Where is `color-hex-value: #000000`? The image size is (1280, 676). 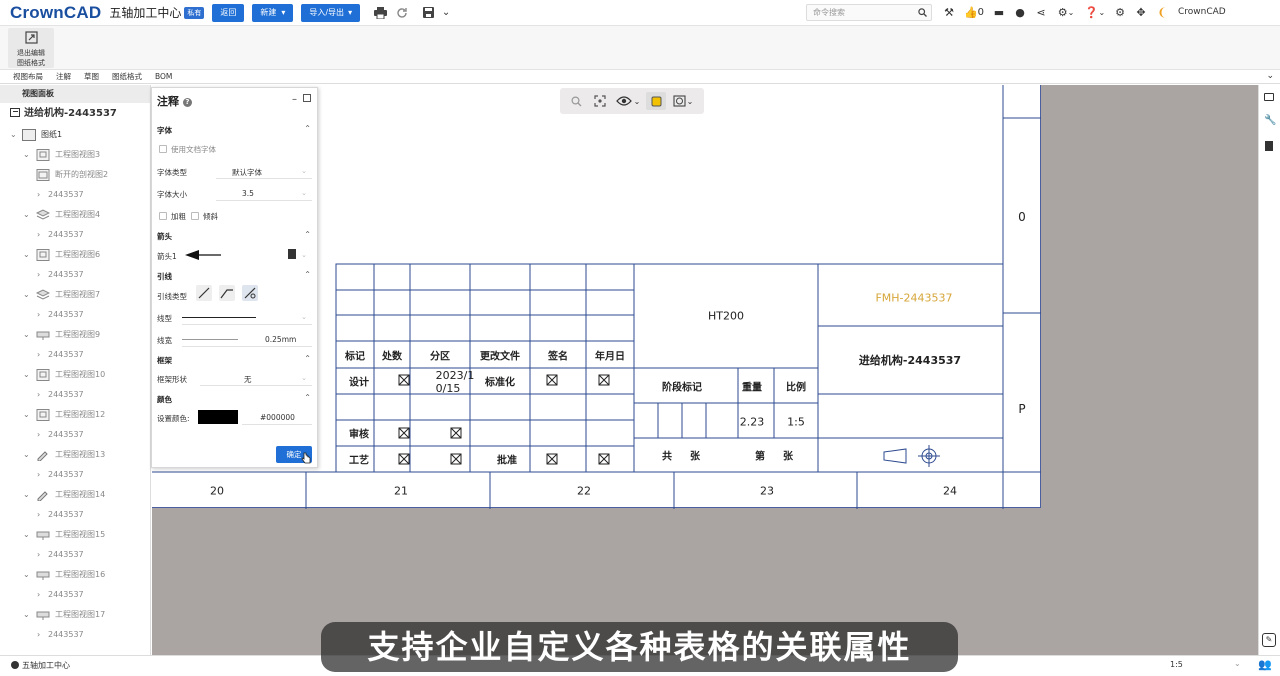 color-hex-value: #000000 is located at coordinates (277, 417).